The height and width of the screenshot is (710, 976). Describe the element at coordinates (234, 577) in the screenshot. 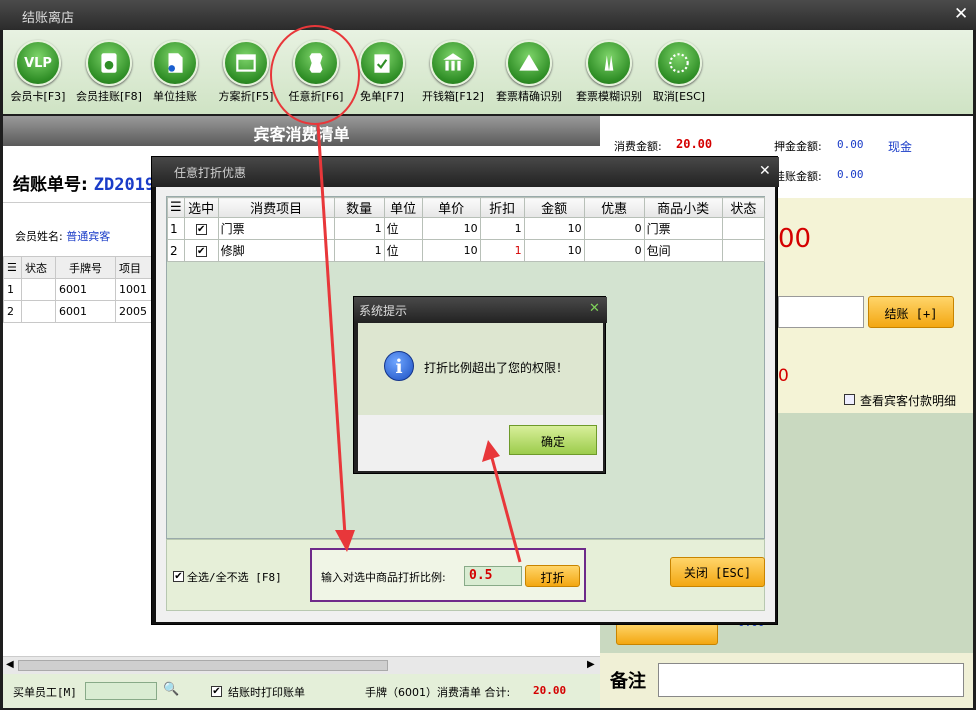

I see `select-all-label: 全选/全不选 [F8]` at that location.